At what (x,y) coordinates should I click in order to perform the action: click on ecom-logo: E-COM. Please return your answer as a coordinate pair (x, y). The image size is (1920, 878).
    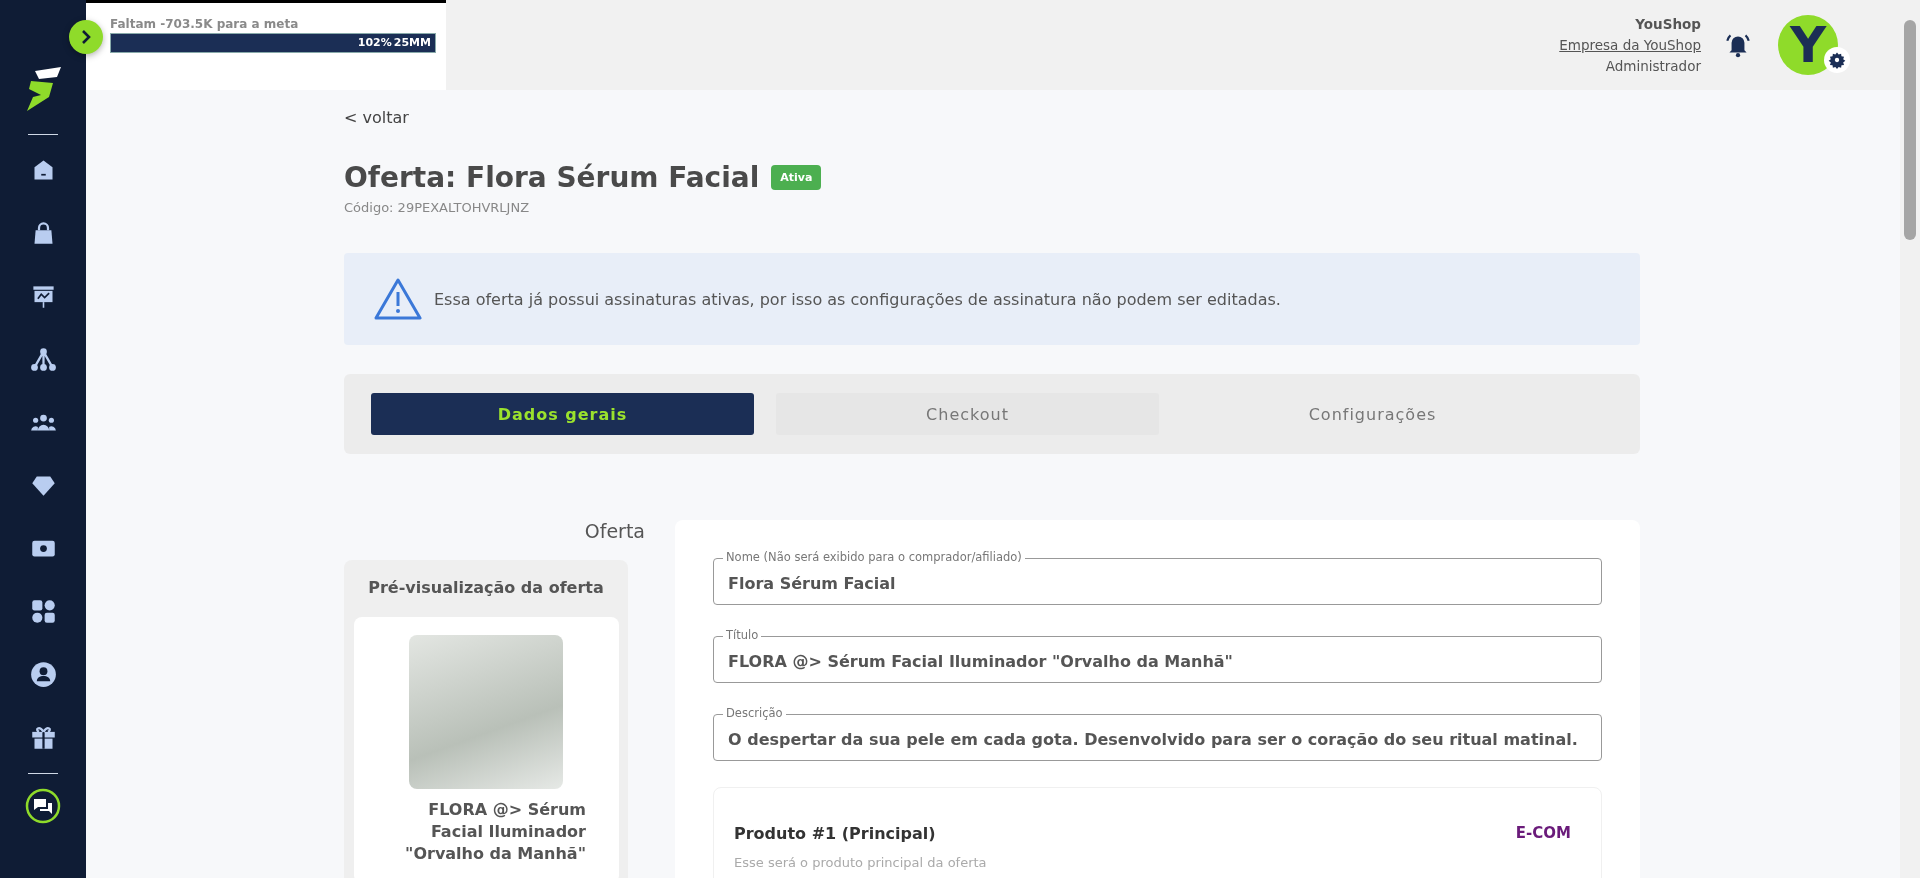
    Looking at the image, I should click on (1543, 833).